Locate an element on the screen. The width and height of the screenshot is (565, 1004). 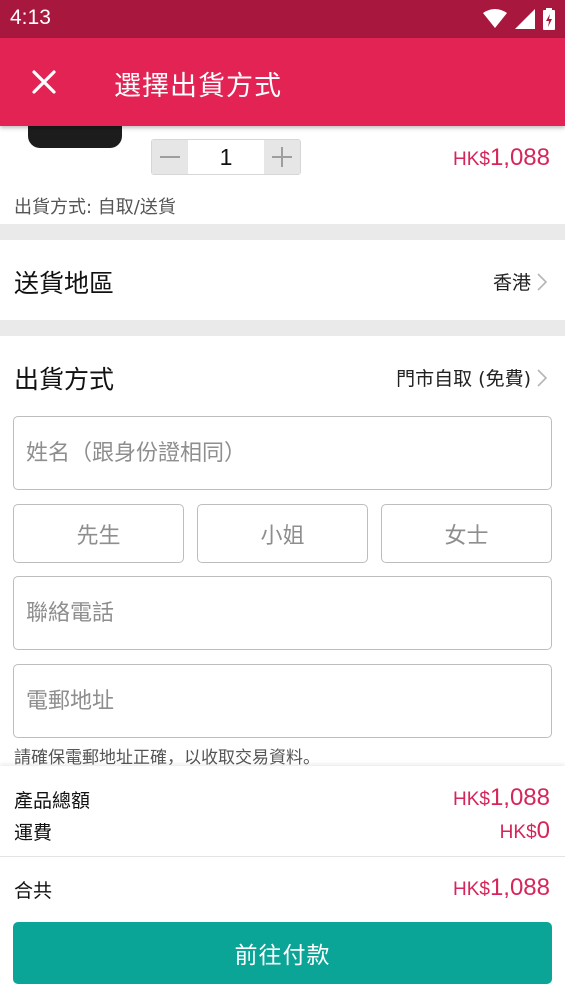
email-field-box is located at coordinates (282, 701).